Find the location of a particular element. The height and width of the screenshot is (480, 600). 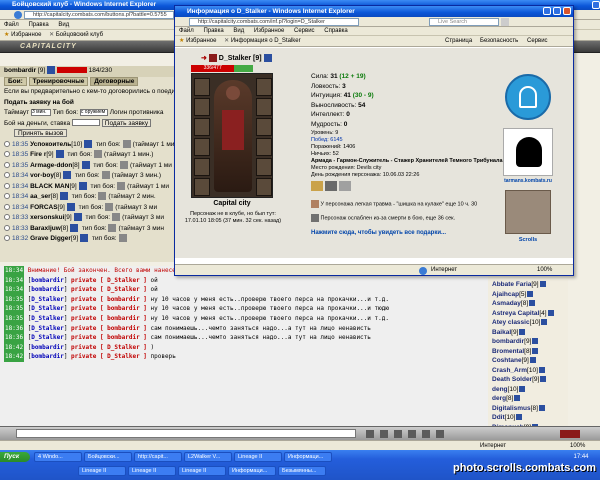

online-player-name: derg is located at coordinates (499, 398).